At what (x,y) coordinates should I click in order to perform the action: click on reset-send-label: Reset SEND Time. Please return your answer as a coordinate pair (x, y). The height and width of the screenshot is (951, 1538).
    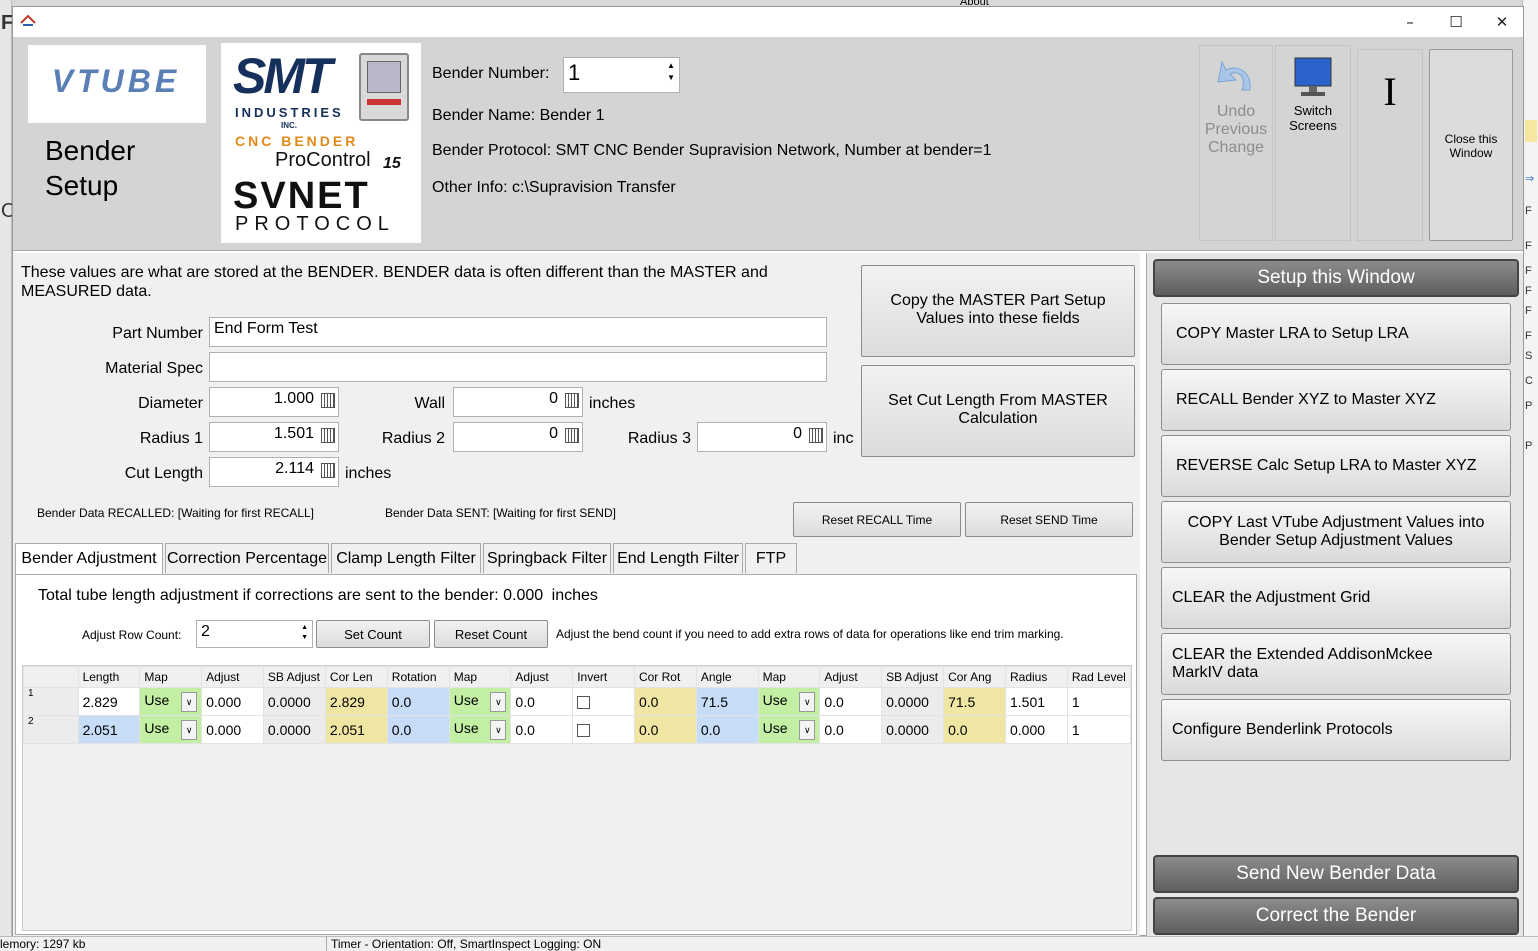
    Looking at the image, I should click on (1049, 520).